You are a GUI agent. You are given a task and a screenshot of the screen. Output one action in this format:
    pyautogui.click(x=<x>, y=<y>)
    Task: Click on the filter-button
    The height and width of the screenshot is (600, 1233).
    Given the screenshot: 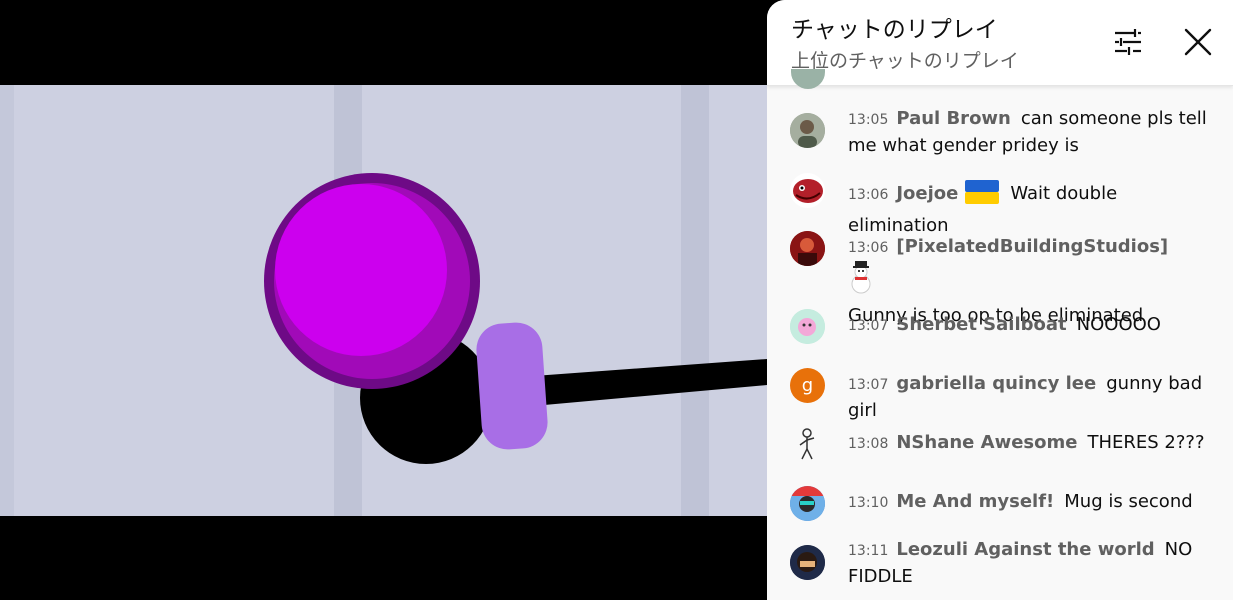 What is the action you would take?
    pyautogui.click(x=1128, y=42)
    